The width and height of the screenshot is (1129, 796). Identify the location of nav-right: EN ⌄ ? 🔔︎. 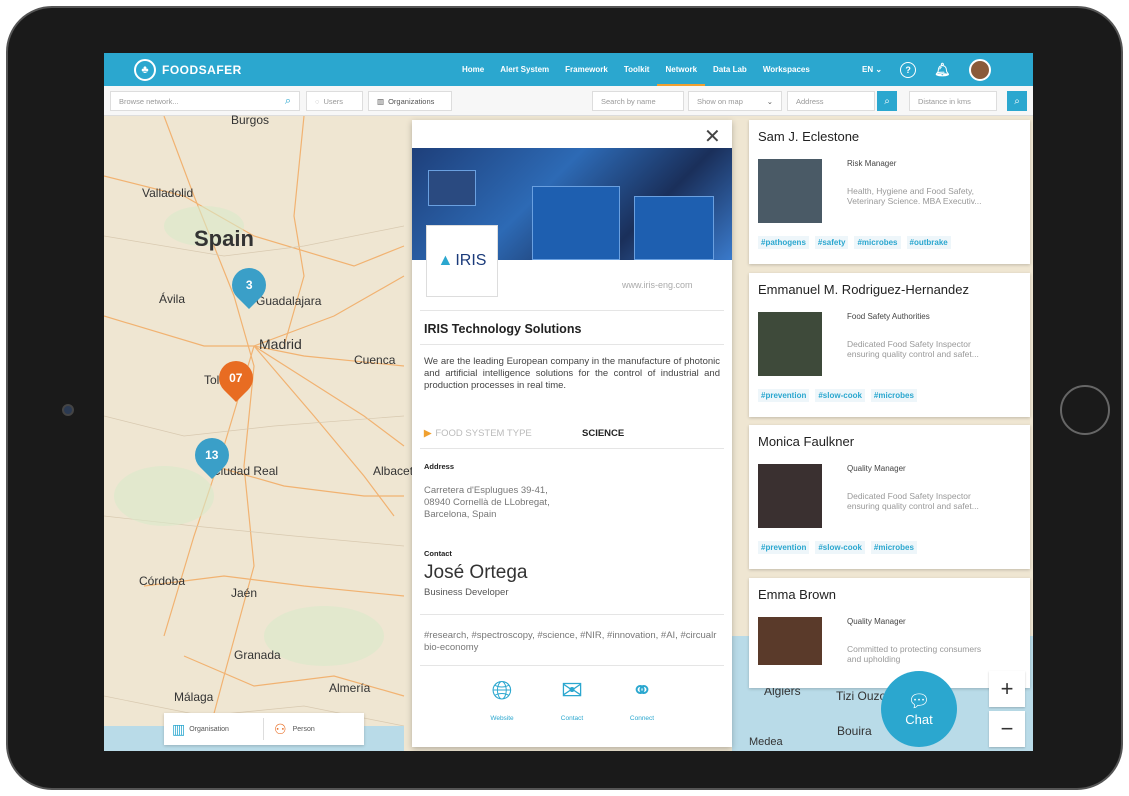
(926, 69).